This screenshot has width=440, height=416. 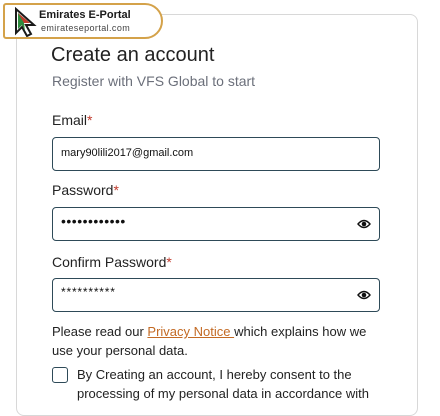 I want to click on logo-subtitle: emirateseportal.com, so click(x=86, y=28).